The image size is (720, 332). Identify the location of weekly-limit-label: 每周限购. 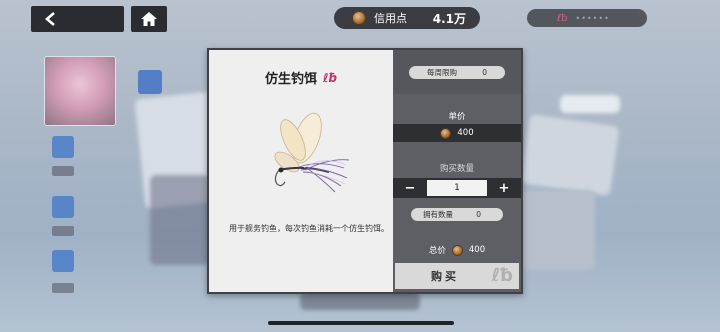
(442, 72).